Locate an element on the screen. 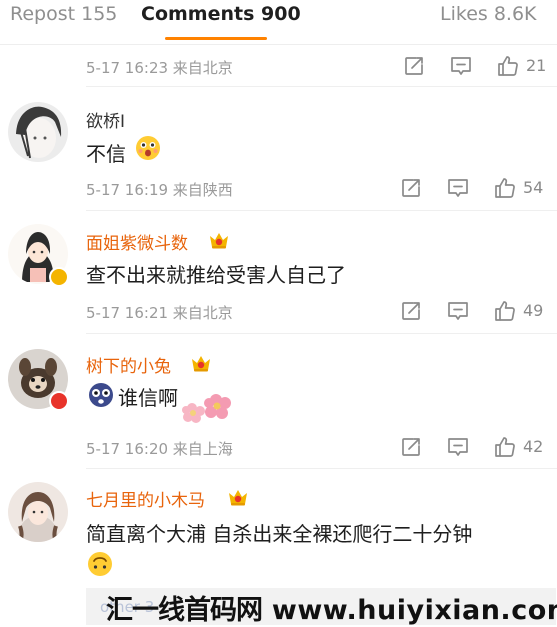 Image resolution: width=557 pixels, height=627 pixels. comment-meta: 5-17 16:21 来自北京 is located at coordinates (159, 313).